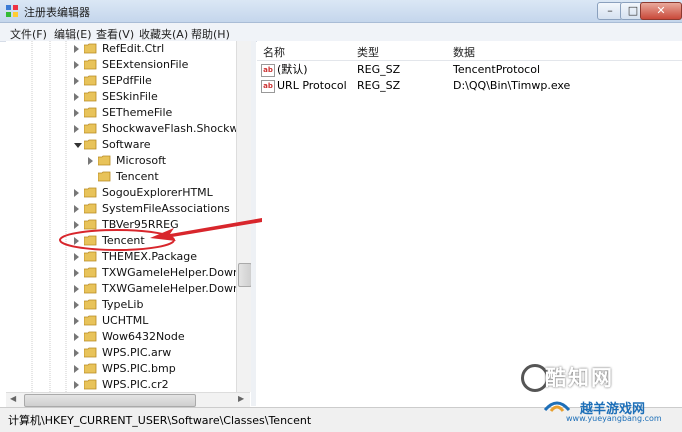  I want to click on tree-node: Microsoft, so click(126, 161).